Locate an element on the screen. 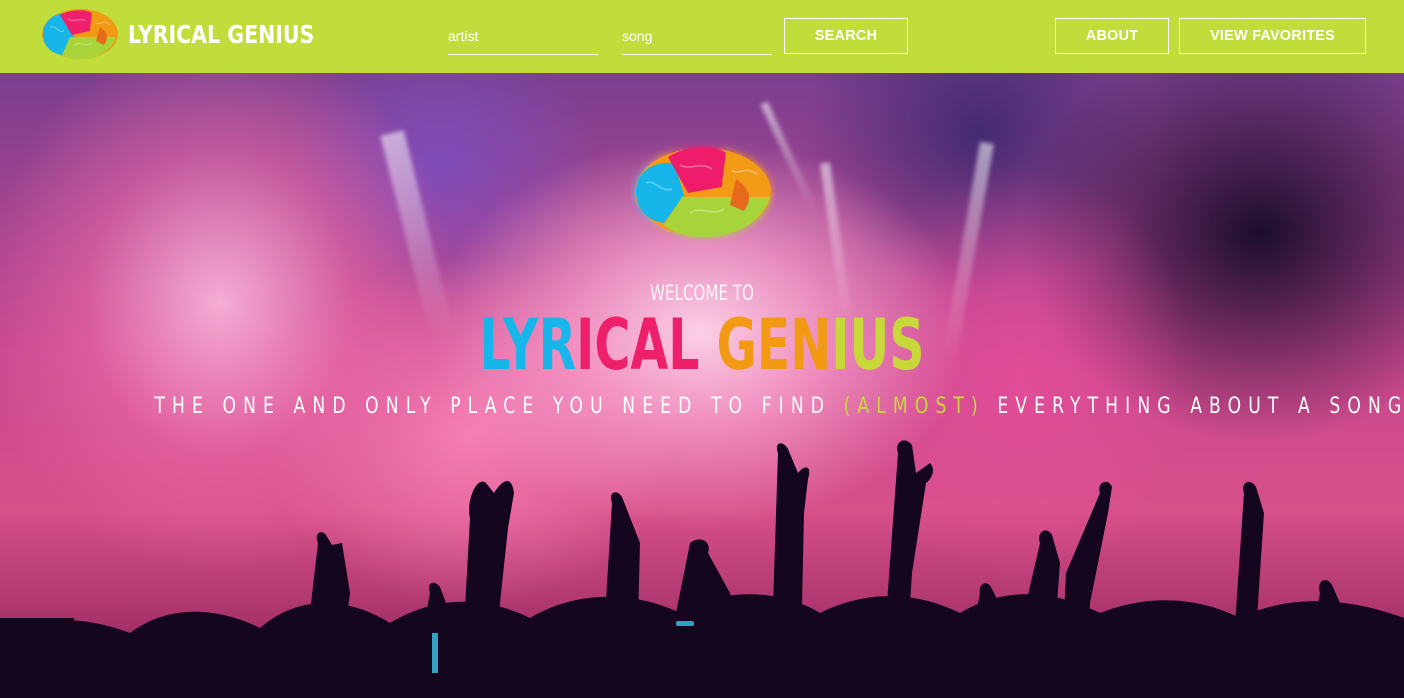 Image resolution: width=1404 pixels, height=698 pixels. song-input is located at coordinates (697, 38).